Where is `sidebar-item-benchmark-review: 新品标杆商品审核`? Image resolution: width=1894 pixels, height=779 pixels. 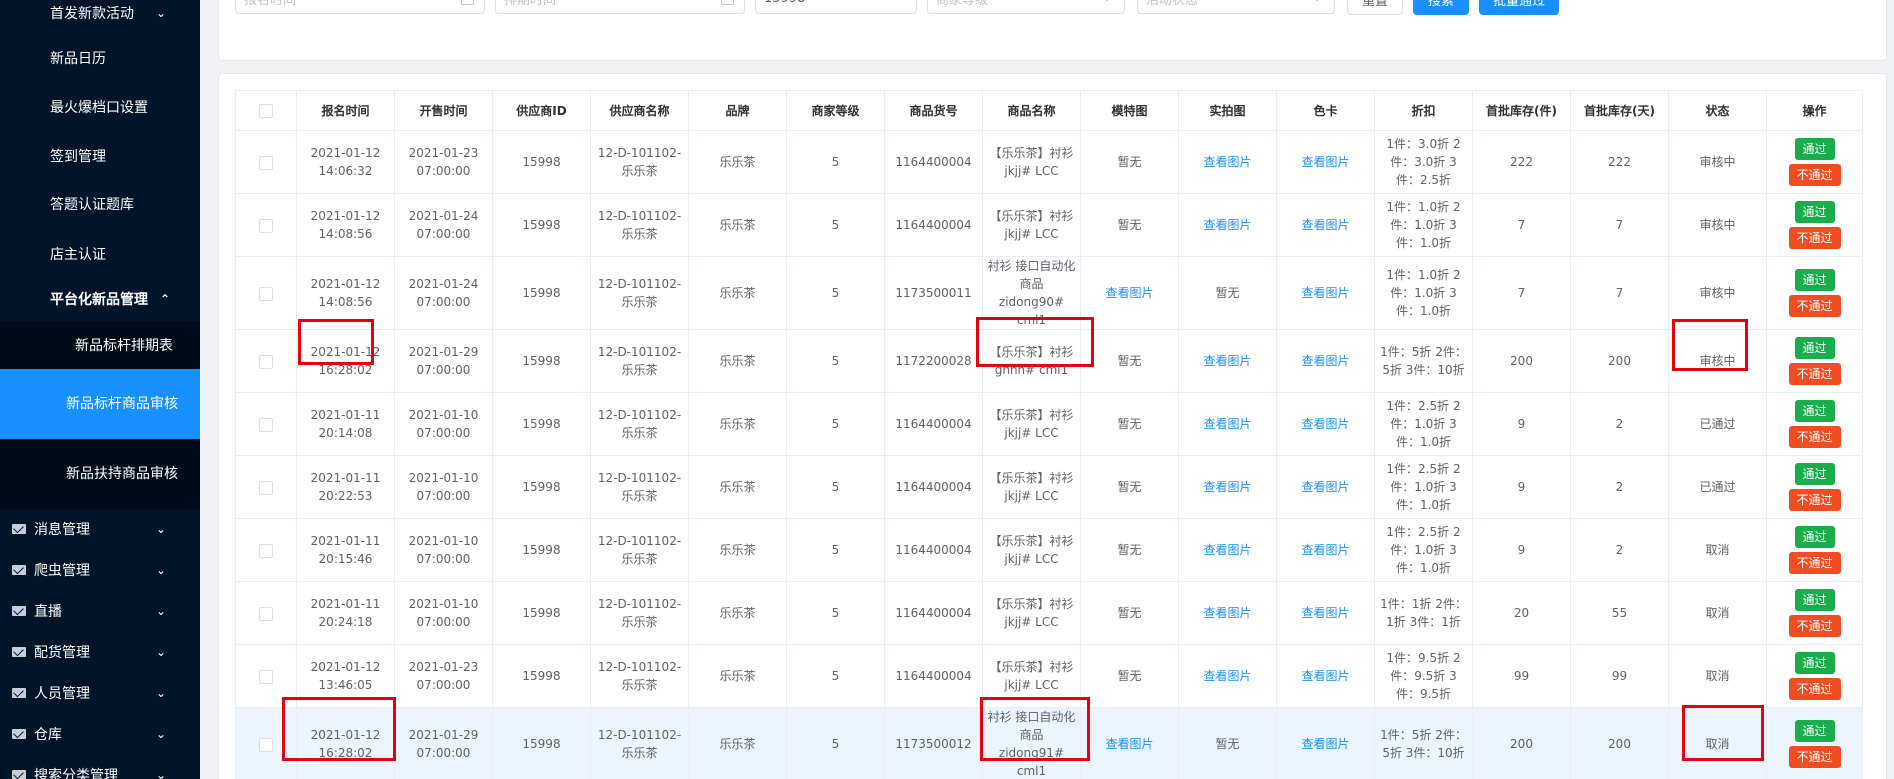
sidebar-item-benchmark-review: 新品标杆商品审核 is located at coordinates (100, 404).